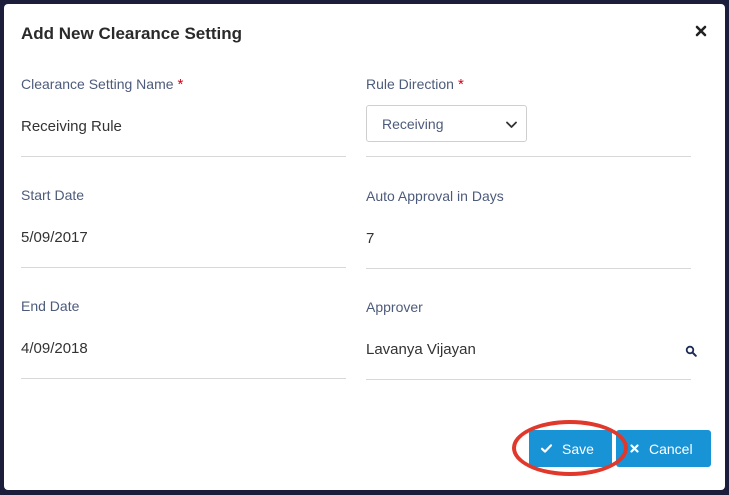 The height and width of the screenshot is (495, 729). What do you see at coordinates (54, 348) in the screenshot?
I see `end-date-value: 4/09/2018` at bounding box center [54, 348].